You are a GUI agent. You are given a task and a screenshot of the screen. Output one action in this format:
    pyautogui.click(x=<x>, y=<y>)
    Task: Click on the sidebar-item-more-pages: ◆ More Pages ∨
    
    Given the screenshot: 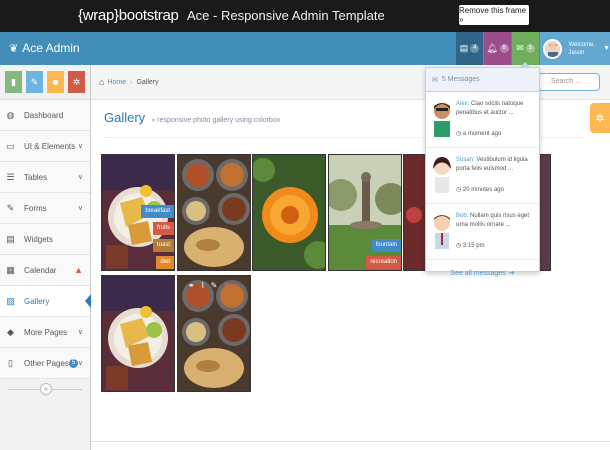 What is the action you would take?
    pyautogui.click(x=45, y=332)
    